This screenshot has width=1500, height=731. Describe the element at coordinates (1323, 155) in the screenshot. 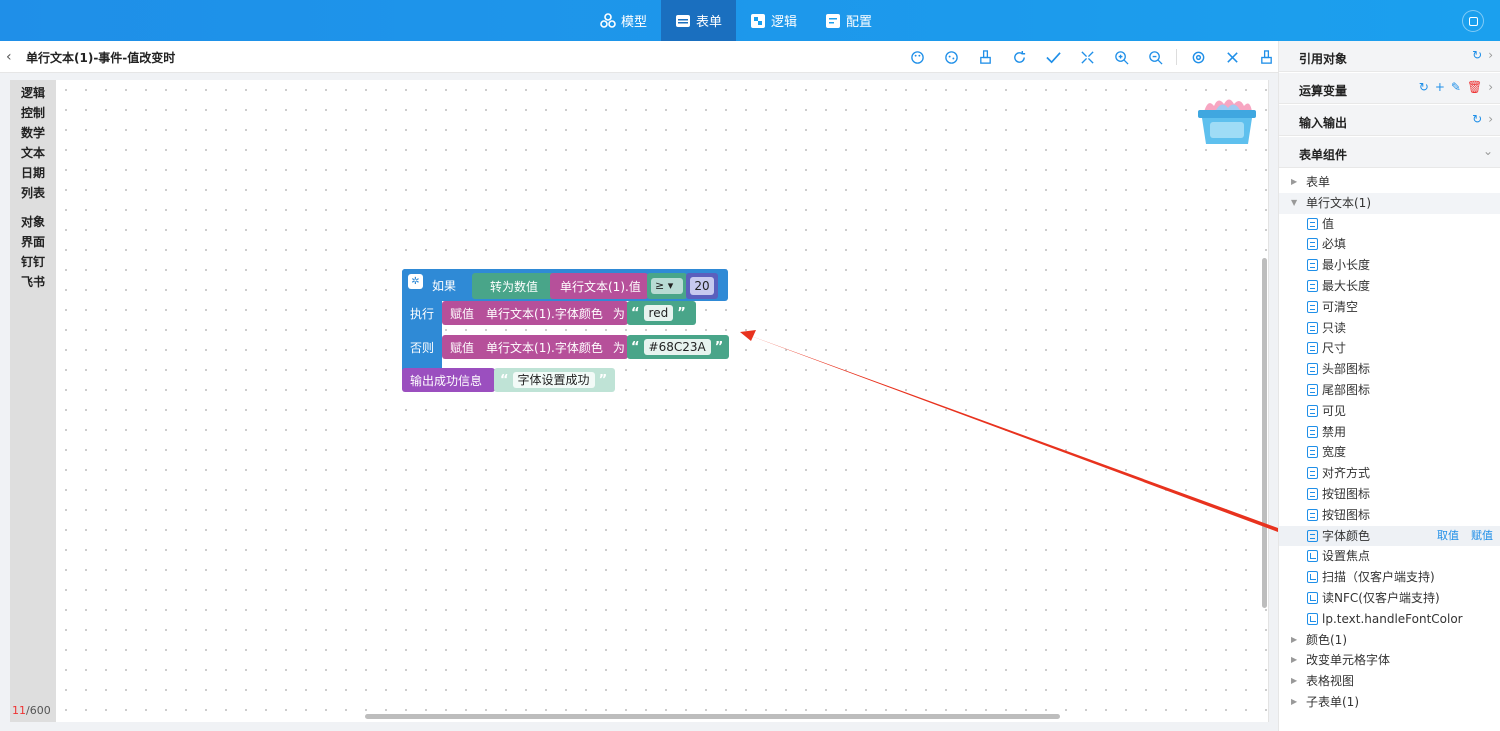

I see `section-title: 表单组件` at that location.